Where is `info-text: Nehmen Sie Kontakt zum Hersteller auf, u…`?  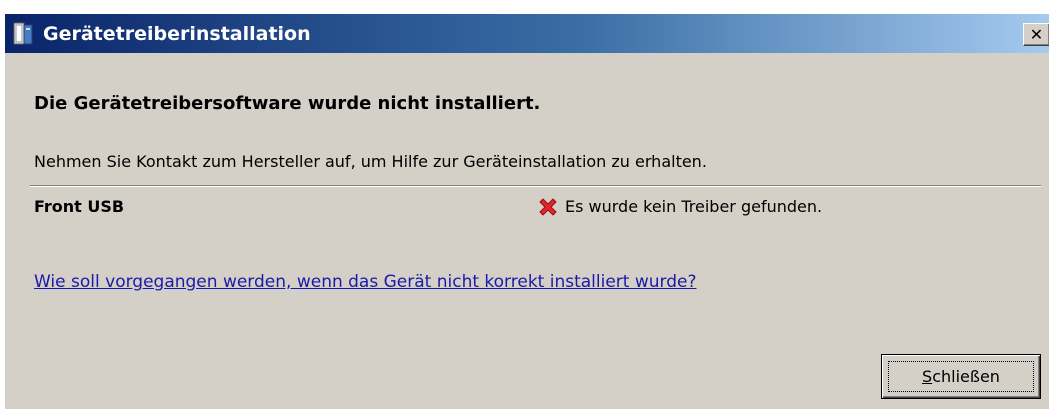 info-text: Nehmen Sie Kontakt zum Hersteller auf, u… is located at coordinates (370, 161).